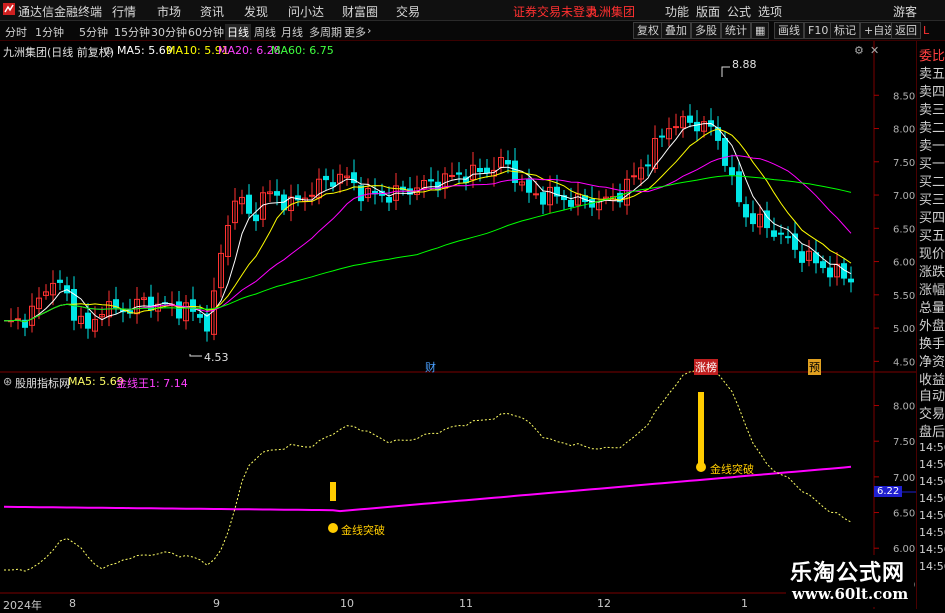  Describe the element at coordinates (904, 478) in the screenshot. I see `sub-y-tick-label: 7.00` at that location.